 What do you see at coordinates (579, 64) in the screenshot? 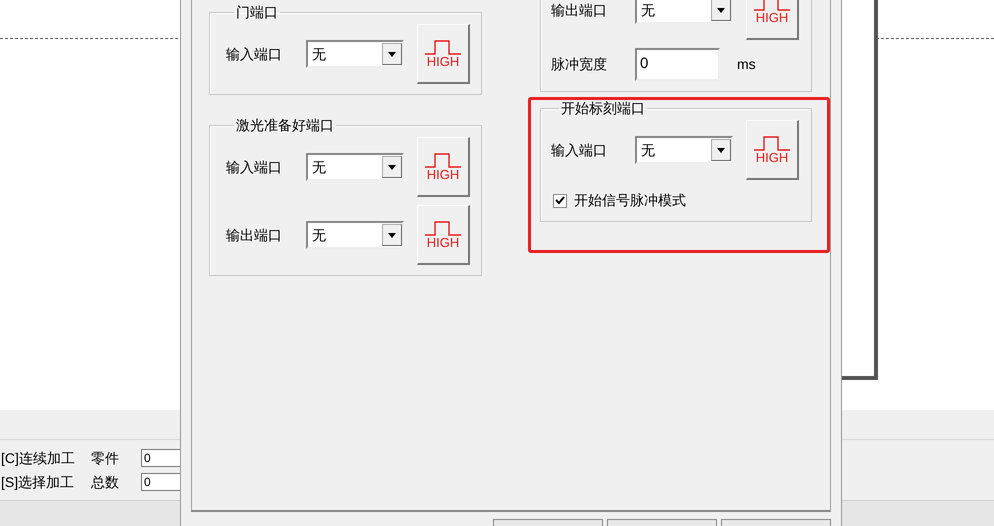
I see `pulse-width-label: 脉冲宽度` at bounding box center [579, 64].